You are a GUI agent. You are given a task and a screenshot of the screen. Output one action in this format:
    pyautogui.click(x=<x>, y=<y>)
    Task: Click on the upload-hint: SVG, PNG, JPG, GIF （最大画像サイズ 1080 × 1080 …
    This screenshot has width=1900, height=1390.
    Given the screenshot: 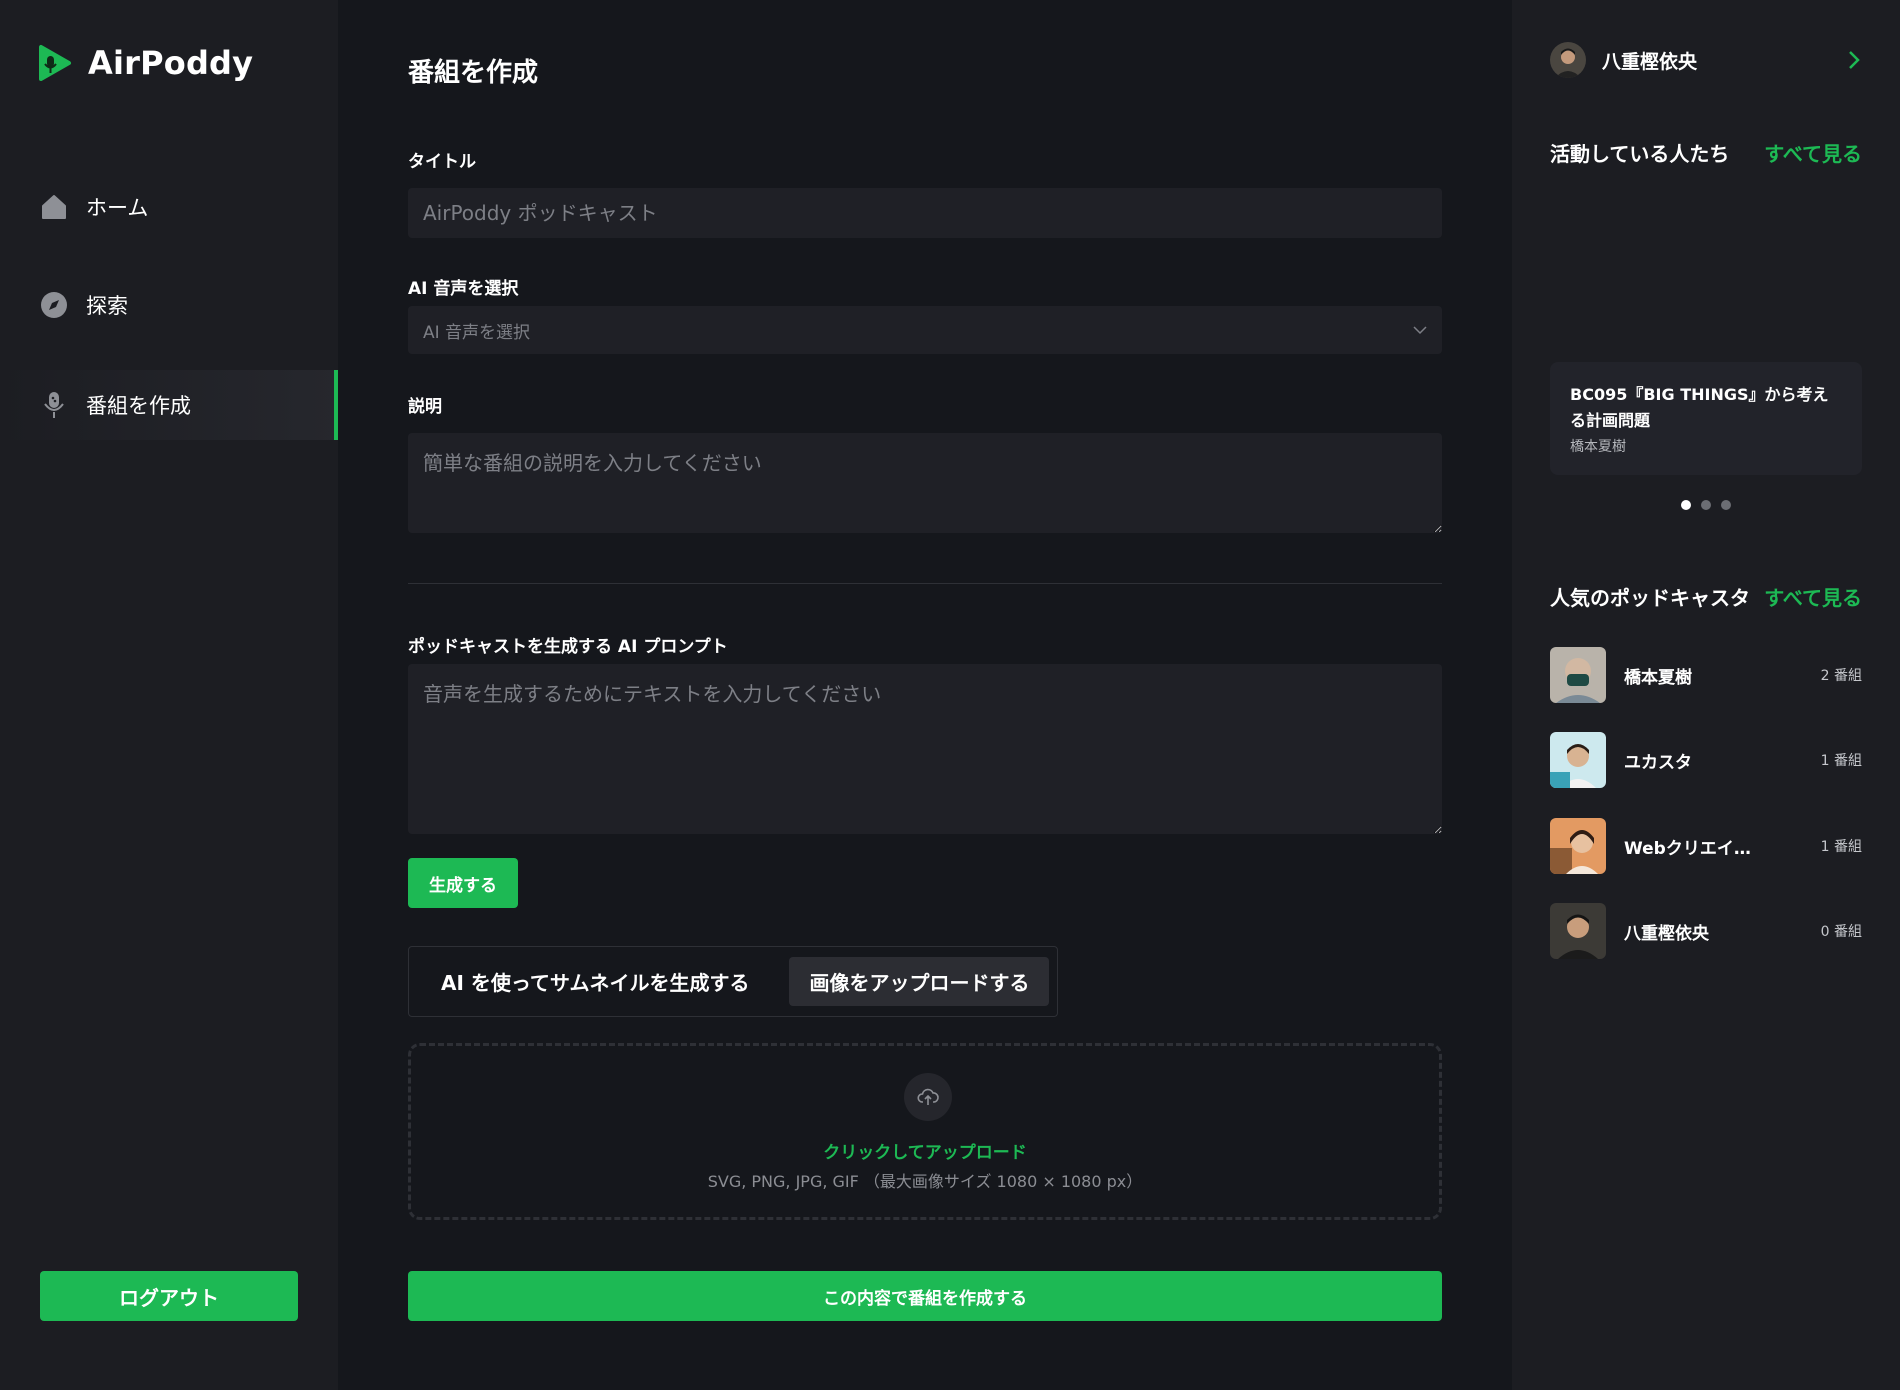 What is the action you would take?
    pyautogui.click(x=925, y=1181)
    